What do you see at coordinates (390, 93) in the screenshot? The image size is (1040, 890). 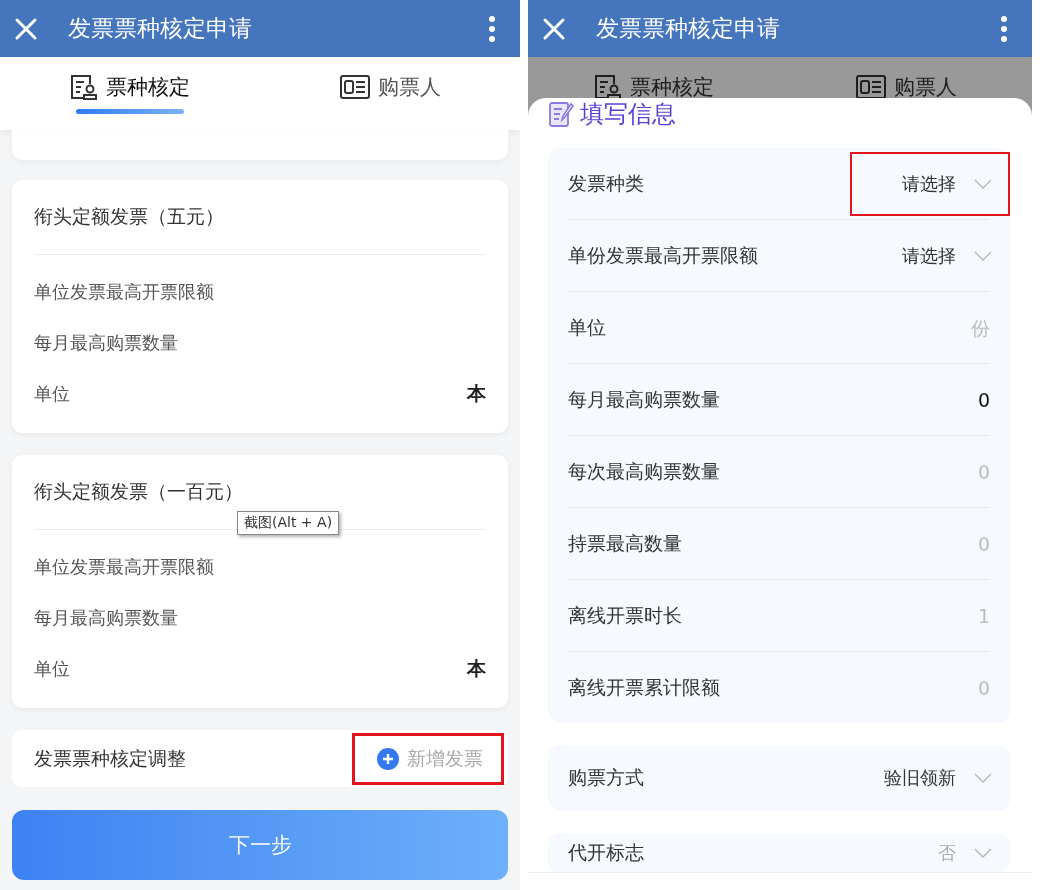 I see `tab: 购票人` at bounding box center [390, 93].